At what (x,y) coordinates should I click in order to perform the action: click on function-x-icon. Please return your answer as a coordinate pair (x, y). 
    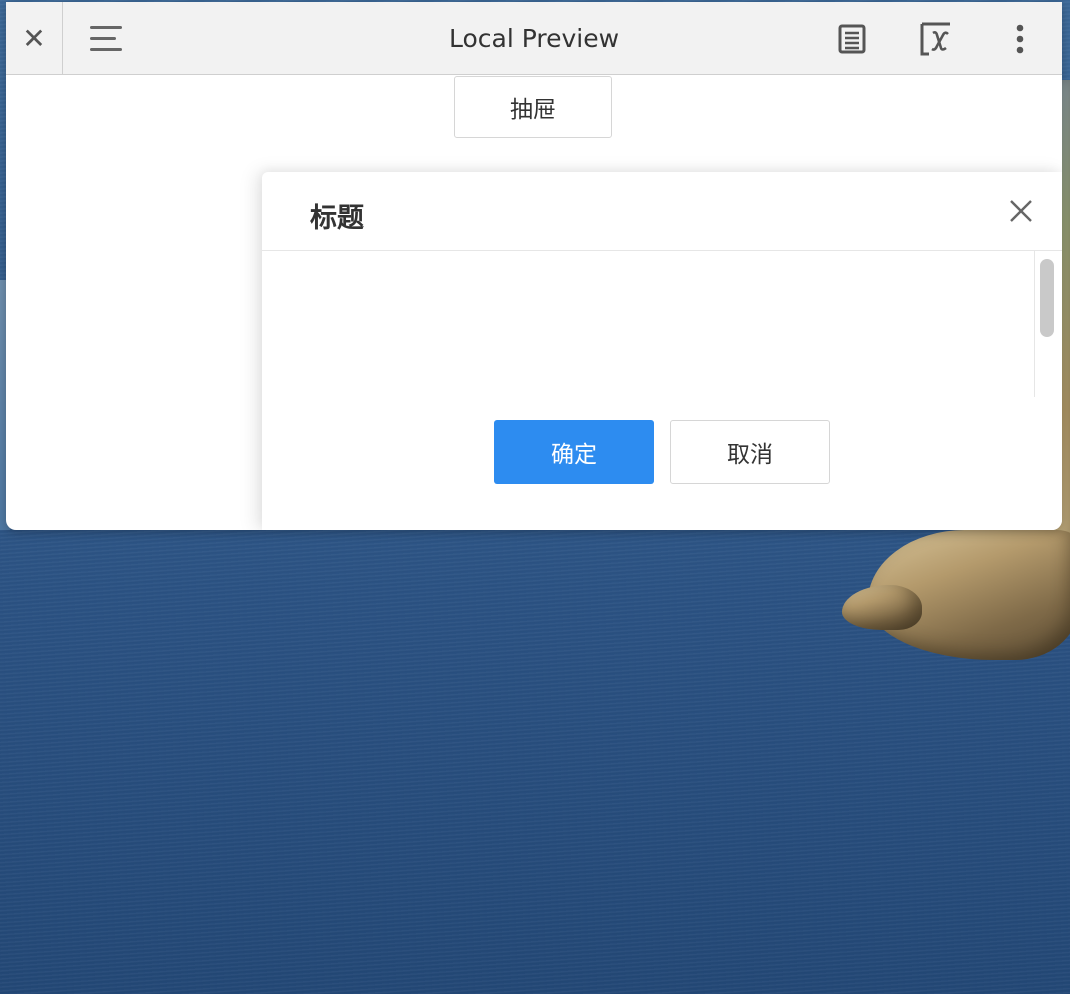
    Looking at the image, I should click on (936, 39).